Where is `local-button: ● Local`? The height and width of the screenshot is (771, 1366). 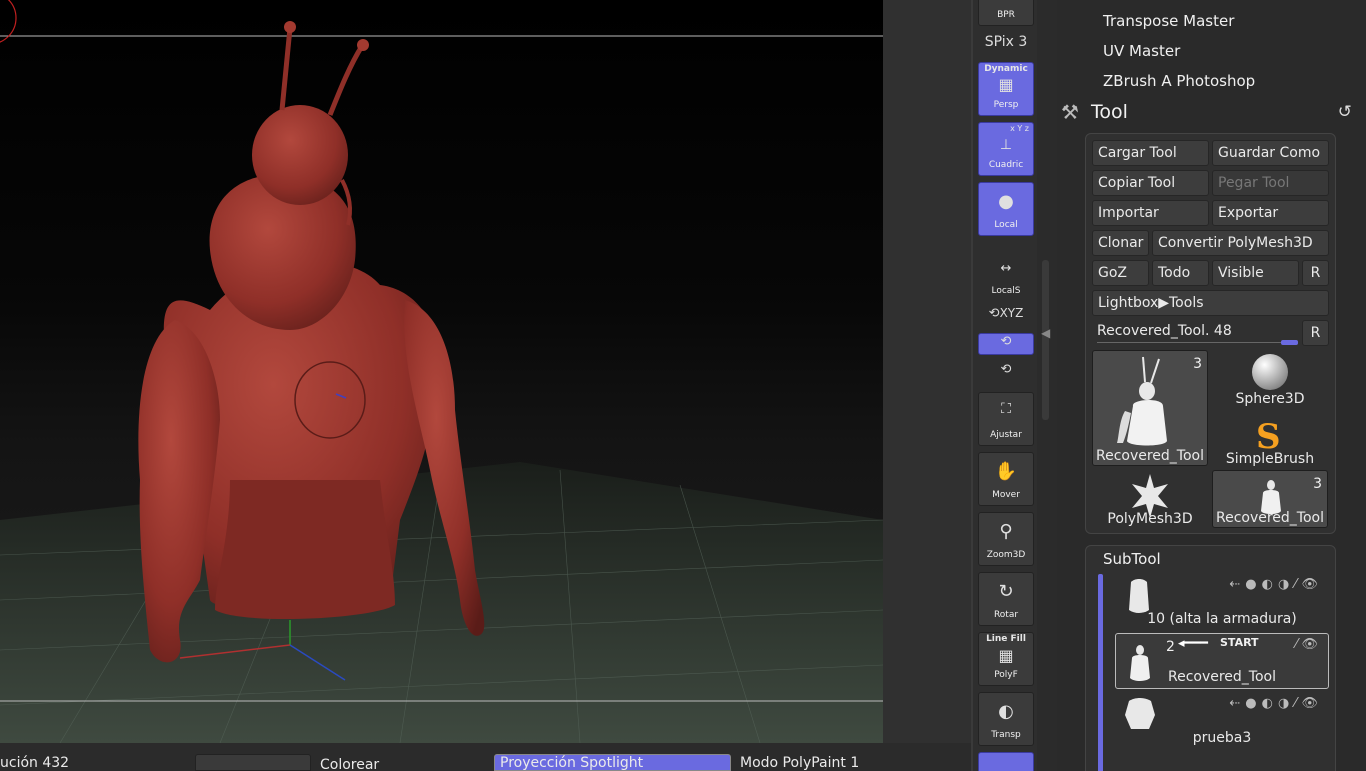
local-button: ● Local is located at coordinates (1006, 209).